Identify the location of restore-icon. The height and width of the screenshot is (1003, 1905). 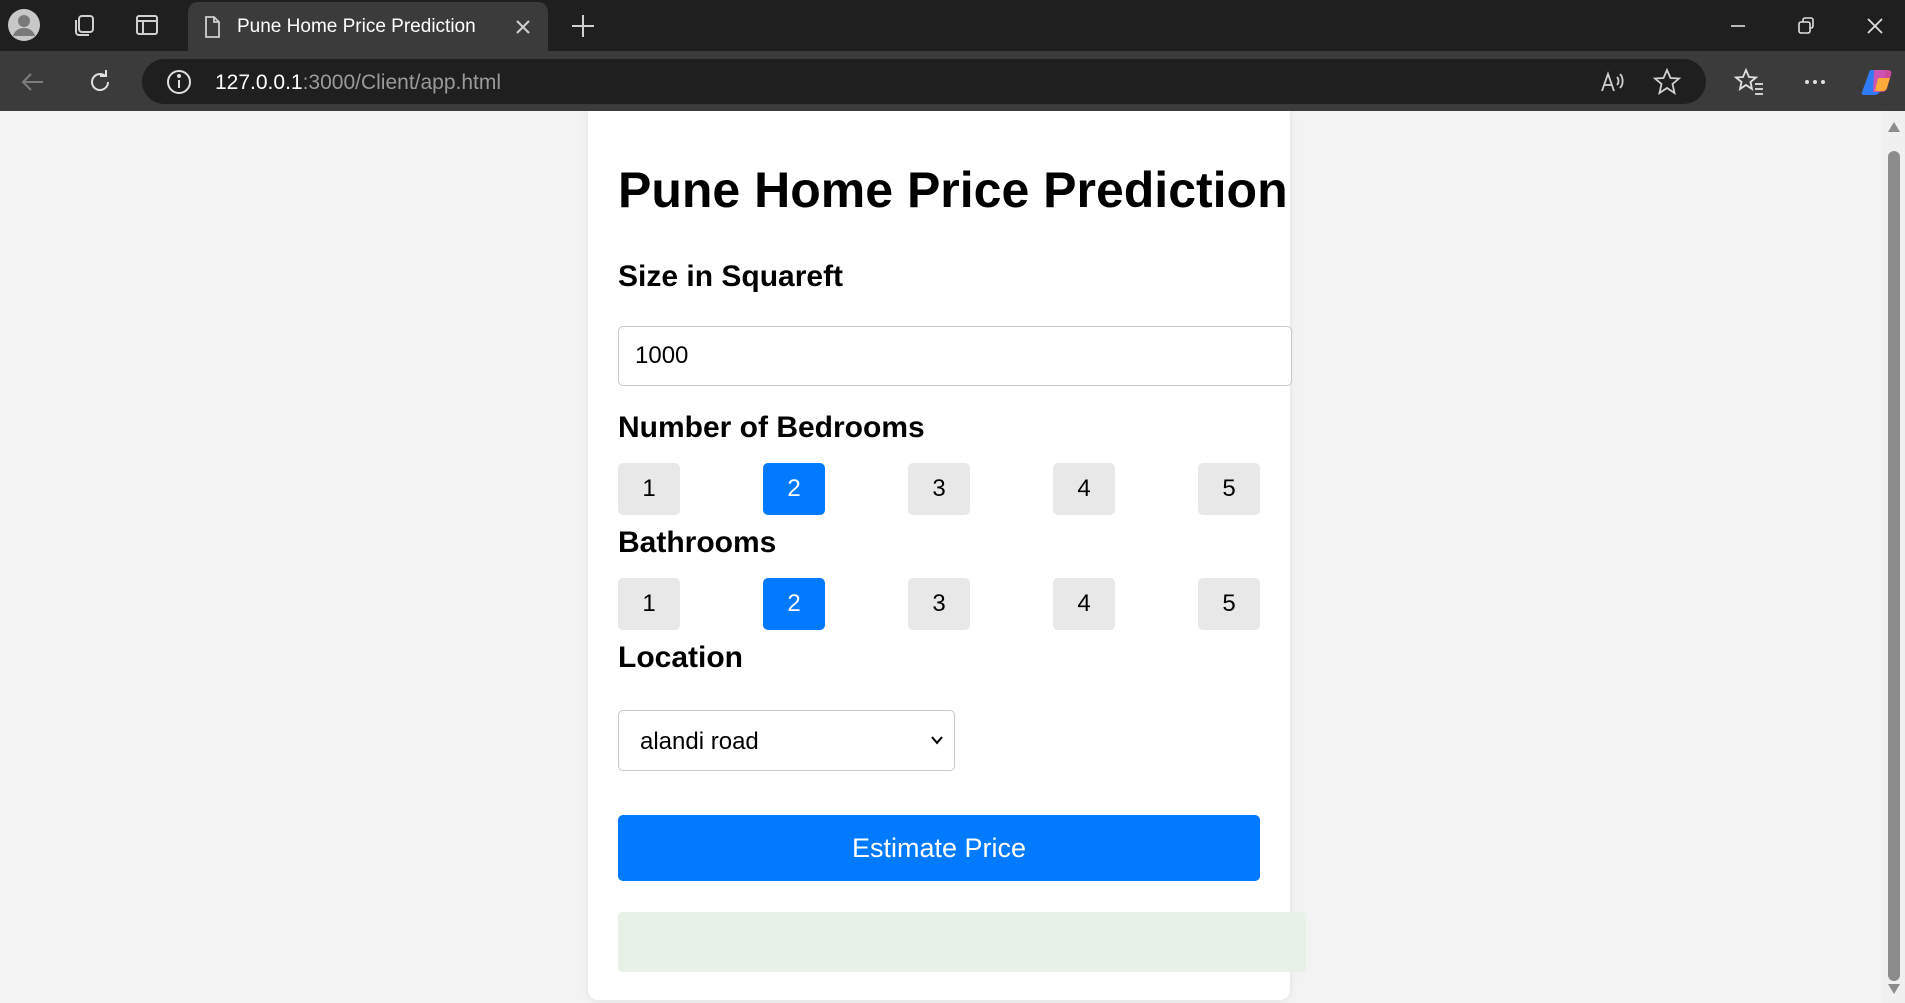
(1806, 26).